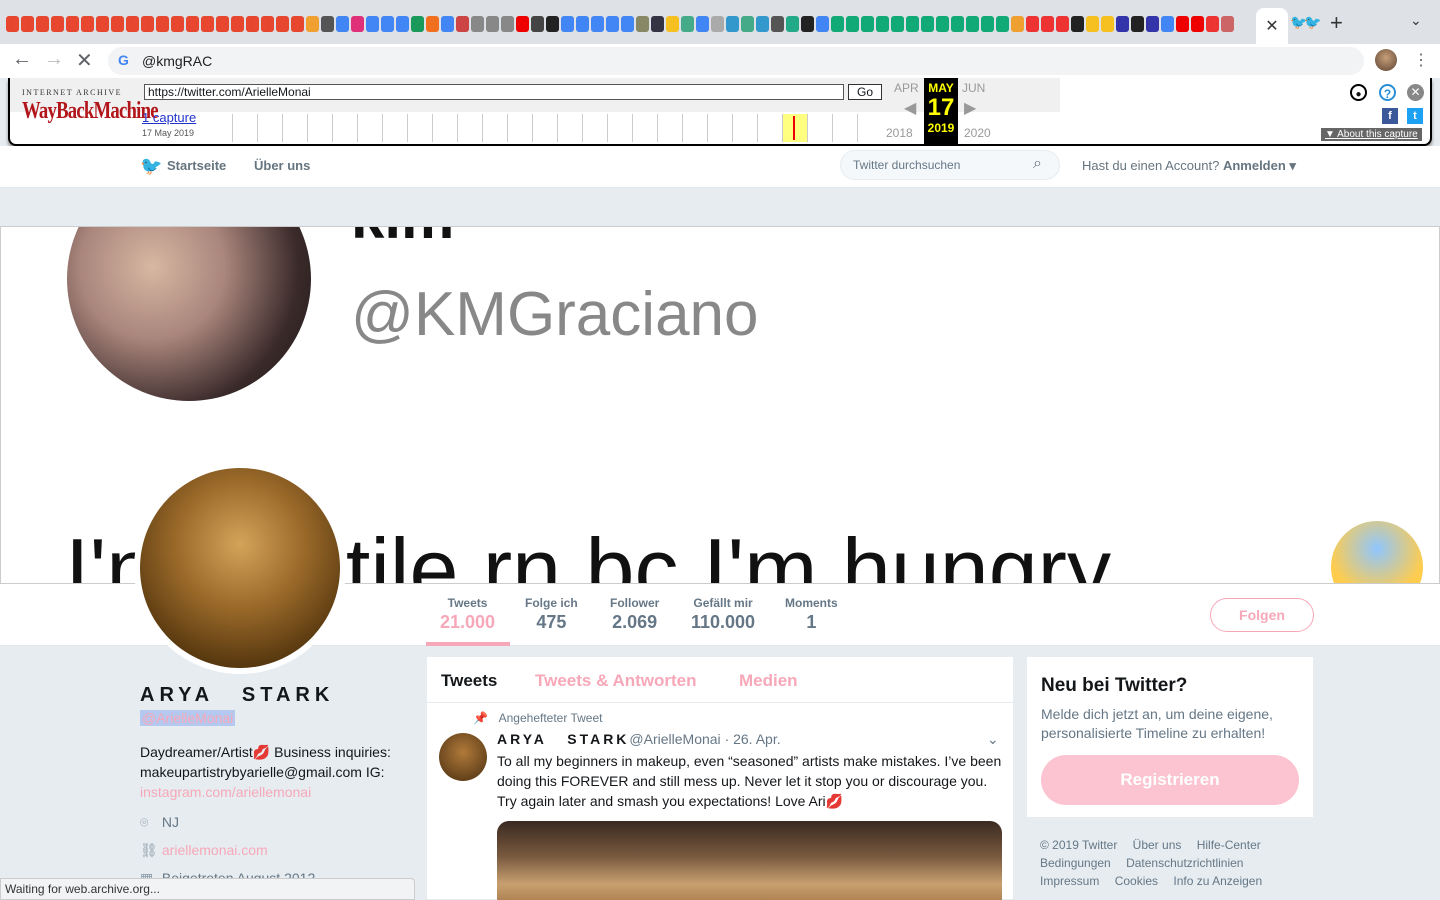 The height and width of the screenshot is (900, 1440). What do you see at coordinates (1386, 60) in the screenshot?
I see `profile-avatar` at bounding box center [1386, 60].